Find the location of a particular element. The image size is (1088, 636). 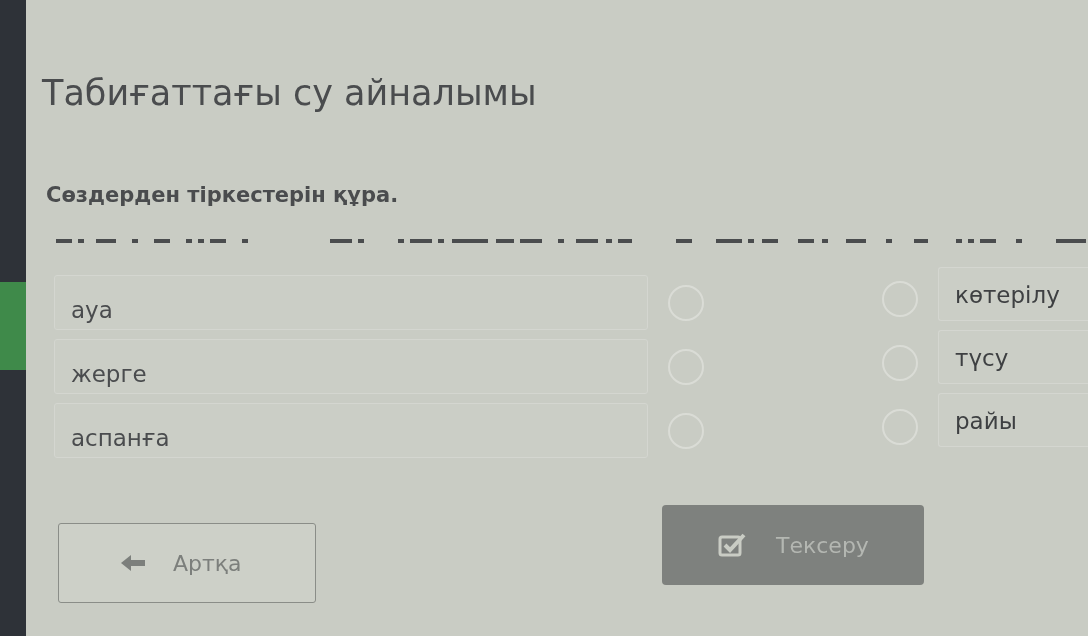

word-card: ауа is located at coordinates (351, 303).